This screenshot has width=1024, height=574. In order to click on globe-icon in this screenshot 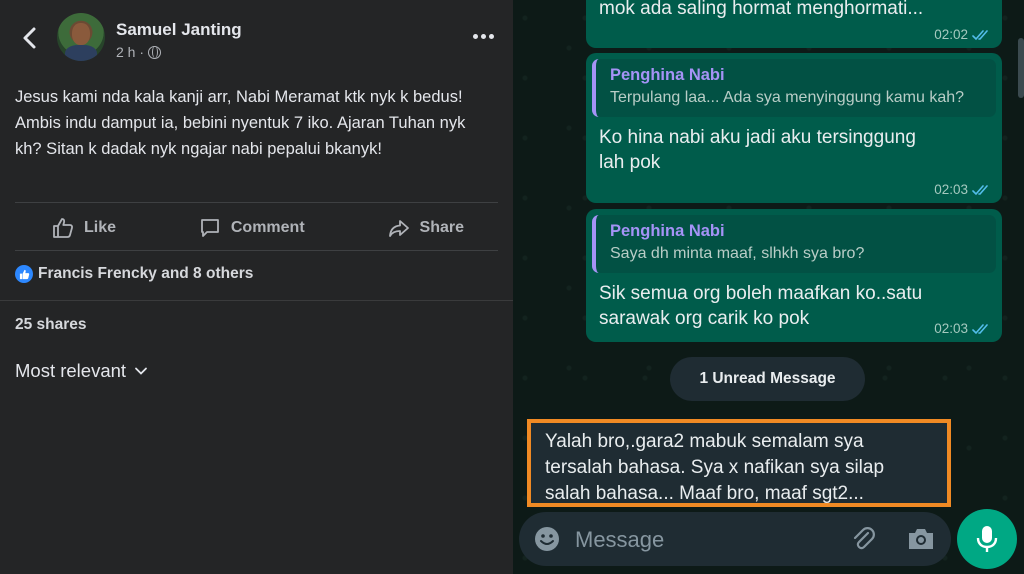, I will do `click(155, 52)`.